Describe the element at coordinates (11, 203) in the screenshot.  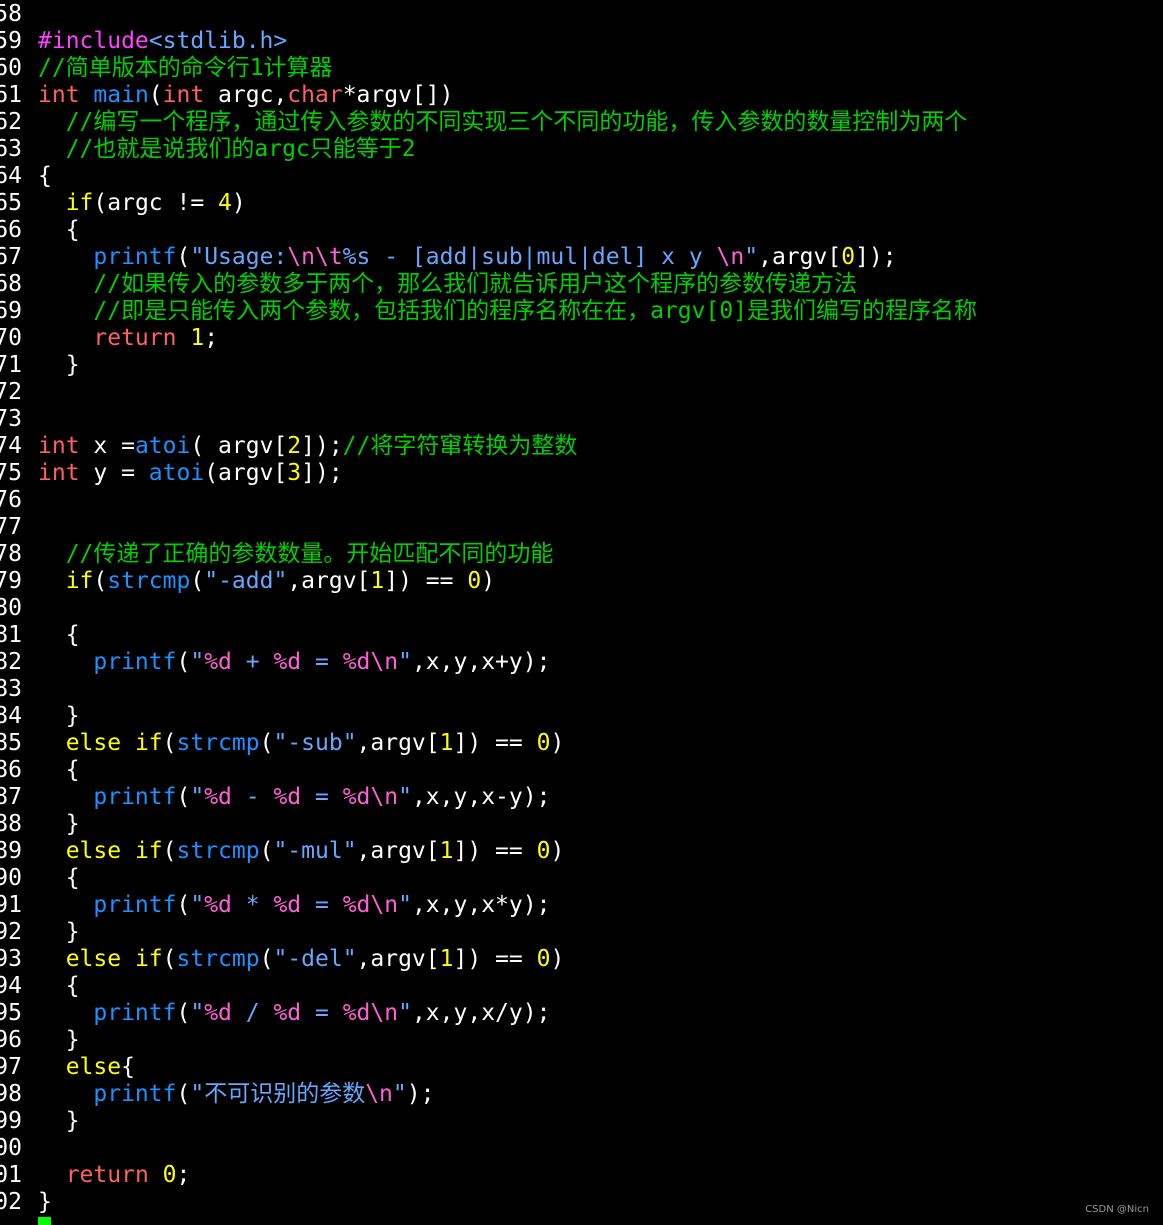
I see `line-number: 65` at that location.